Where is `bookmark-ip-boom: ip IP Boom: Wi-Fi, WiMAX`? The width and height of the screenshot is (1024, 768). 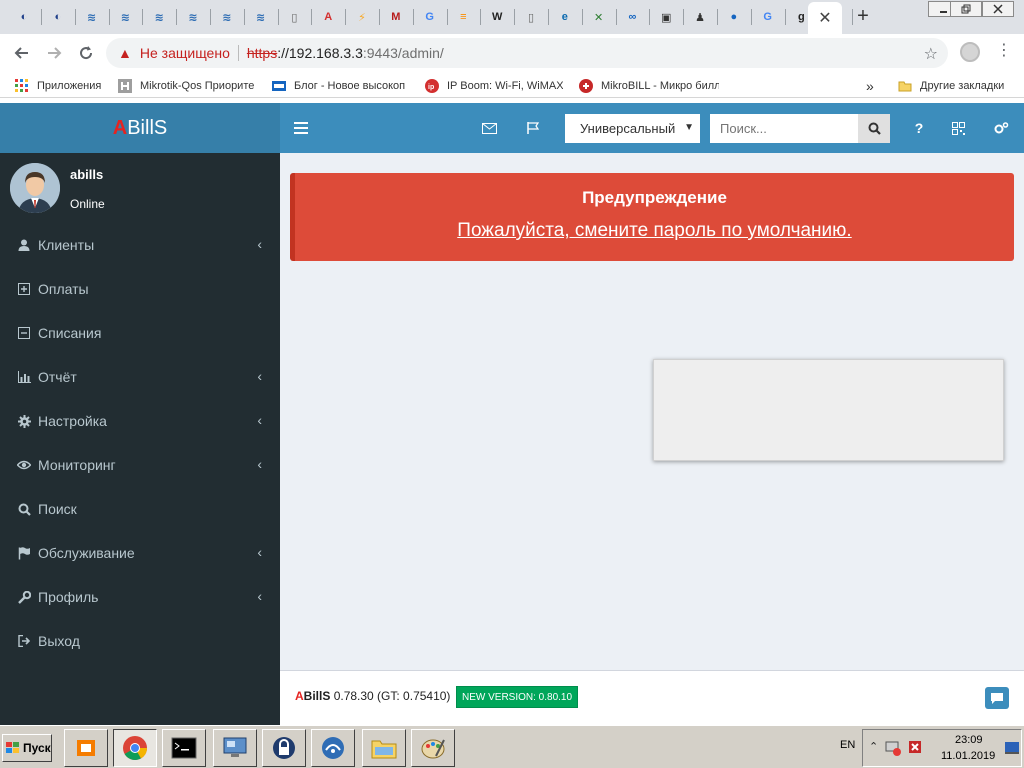 bookmark-ip-boom: ip IP Boom: Wi-Fi, WiMAX is located at coordinates (494, 86).